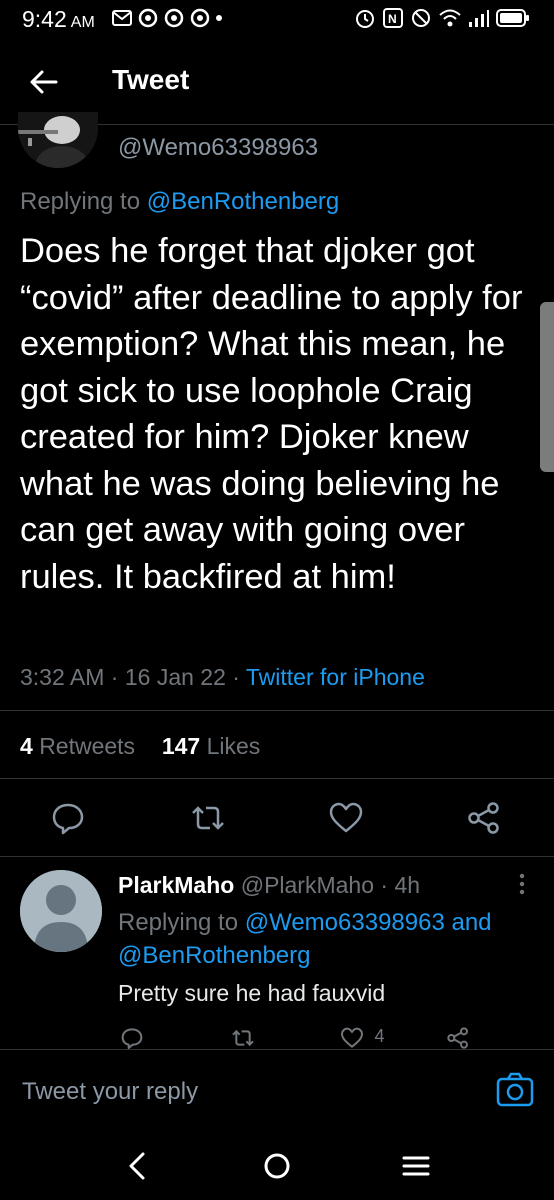 This screenshot has height=1200, width=554. I want to click on reply-author-handle: @PlarkMaho, so click(307, 885).